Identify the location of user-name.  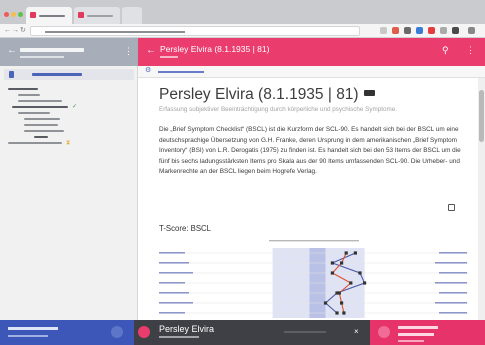
(33, 328).